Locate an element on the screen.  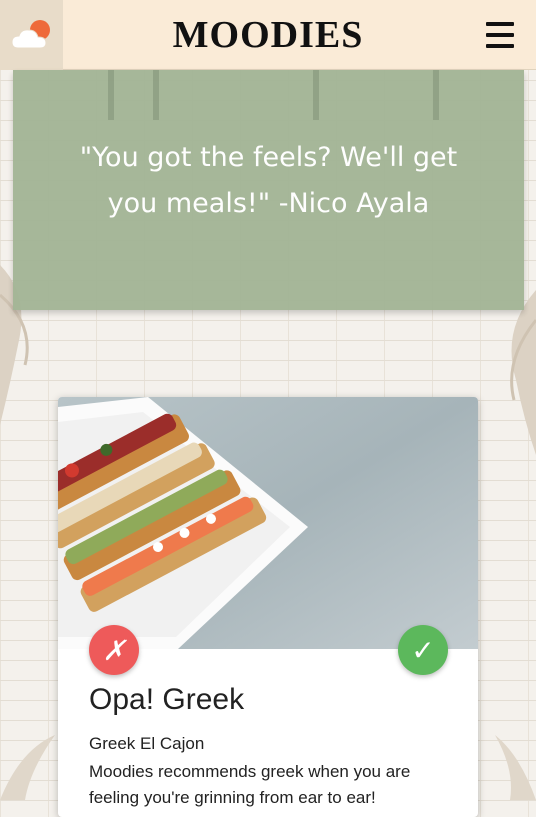
sun-cloud-icon is located at coordinates (30, 34).